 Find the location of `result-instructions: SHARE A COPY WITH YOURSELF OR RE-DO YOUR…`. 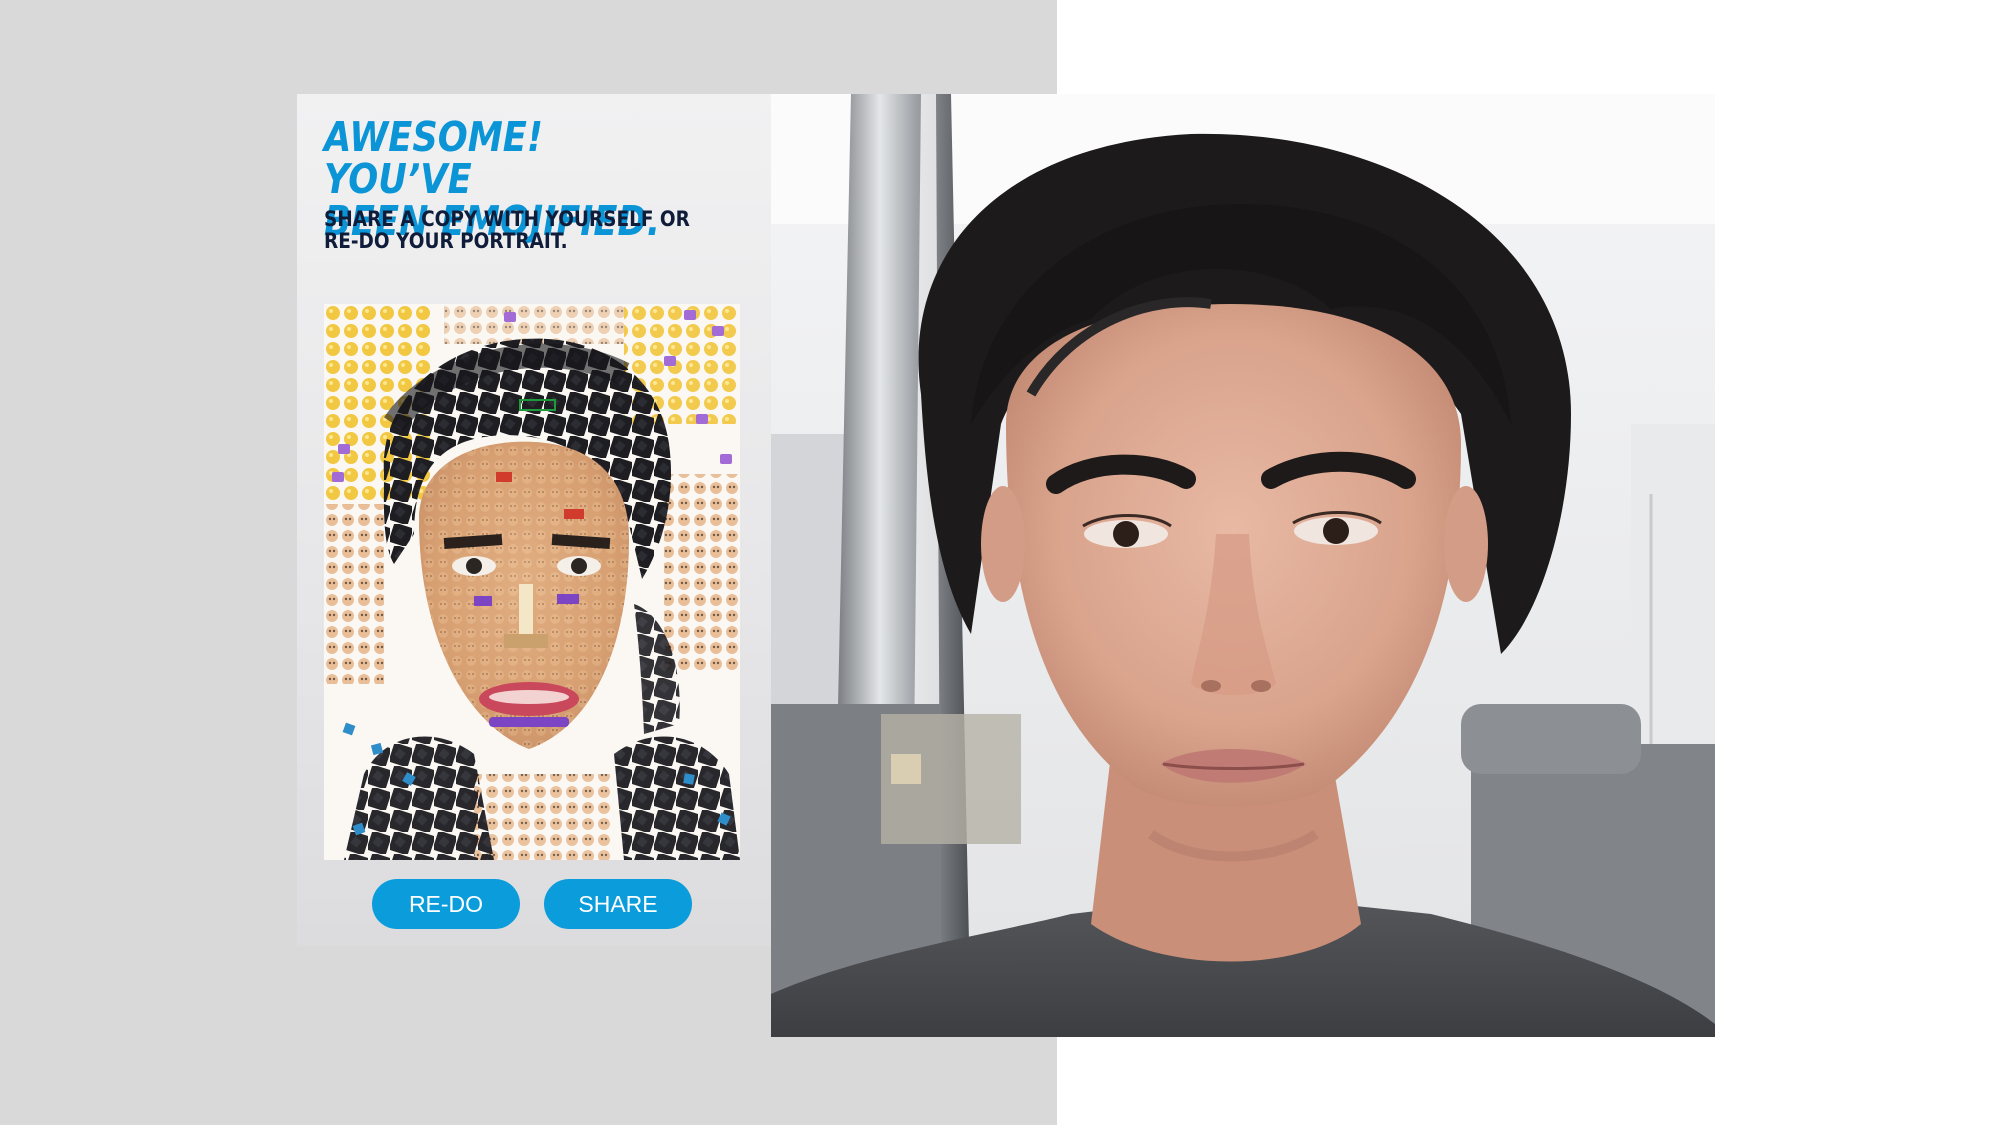

result-instructions: SHARE A COPY WITH YOURSELF OR RE-DO YOUR… is located at coordinates (507, 230).